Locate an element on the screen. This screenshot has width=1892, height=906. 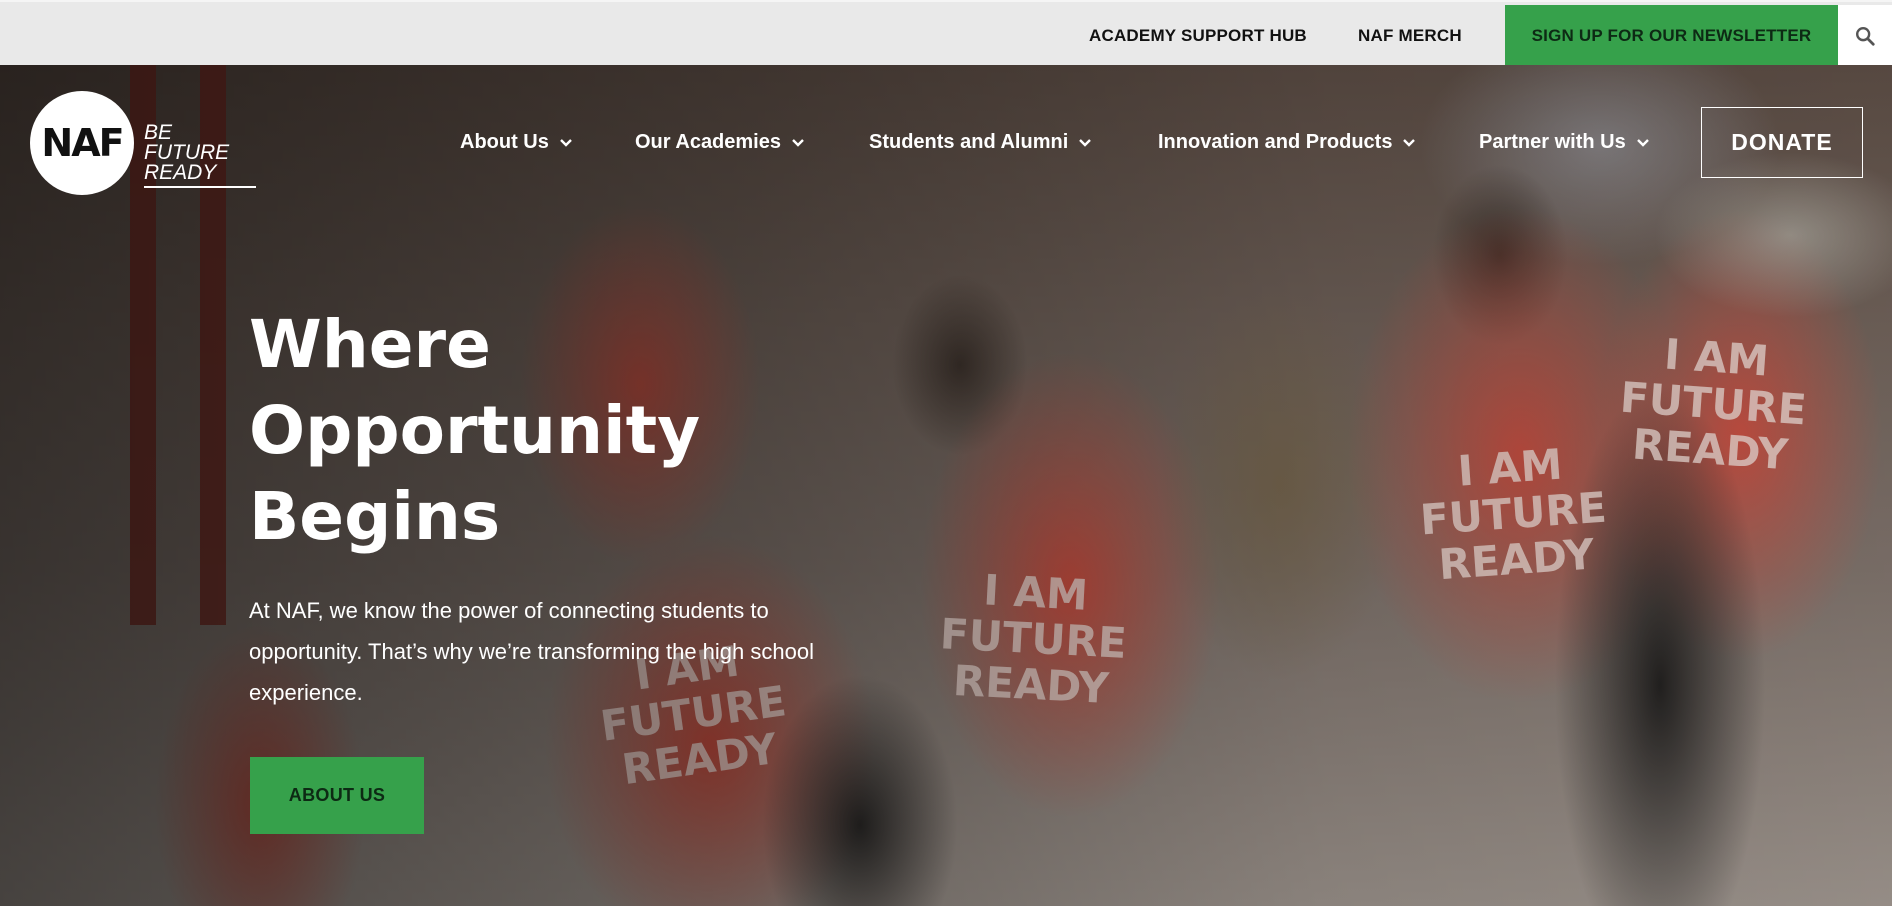
newsletter-signup-button: SIGN UP FOR OUR NEWSLETTER is located at coordinates (1671, 36).